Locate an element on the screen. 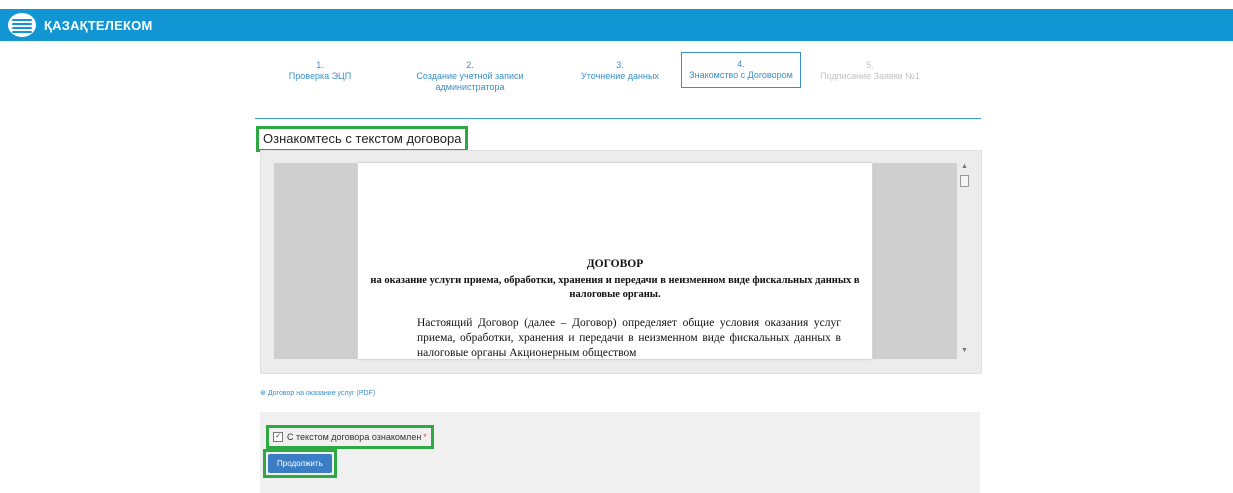 The height and width of the screenshot is (493, 1233). agreement-checkbox-row: ✓ С текстом договора ознакомлен * is located at coordinates (350, 437).